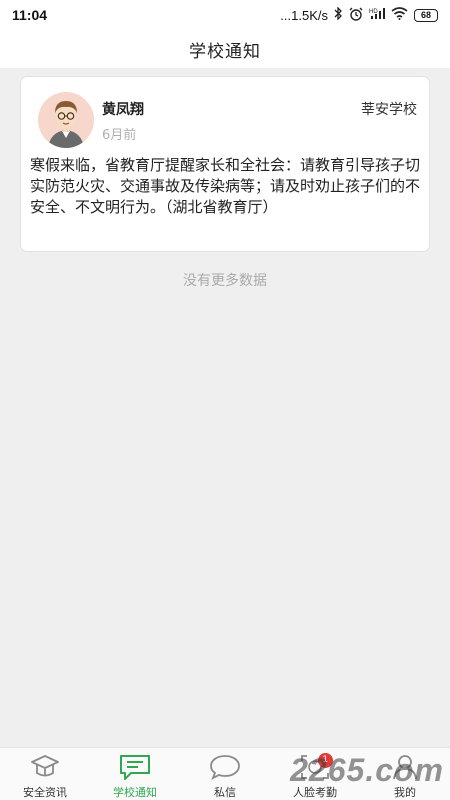 This screenshot has width=450, height=800. What do you see at coordinates (399, 15) in the screenshot?
I see `wifi-icon` at bounding box center [399, 15].